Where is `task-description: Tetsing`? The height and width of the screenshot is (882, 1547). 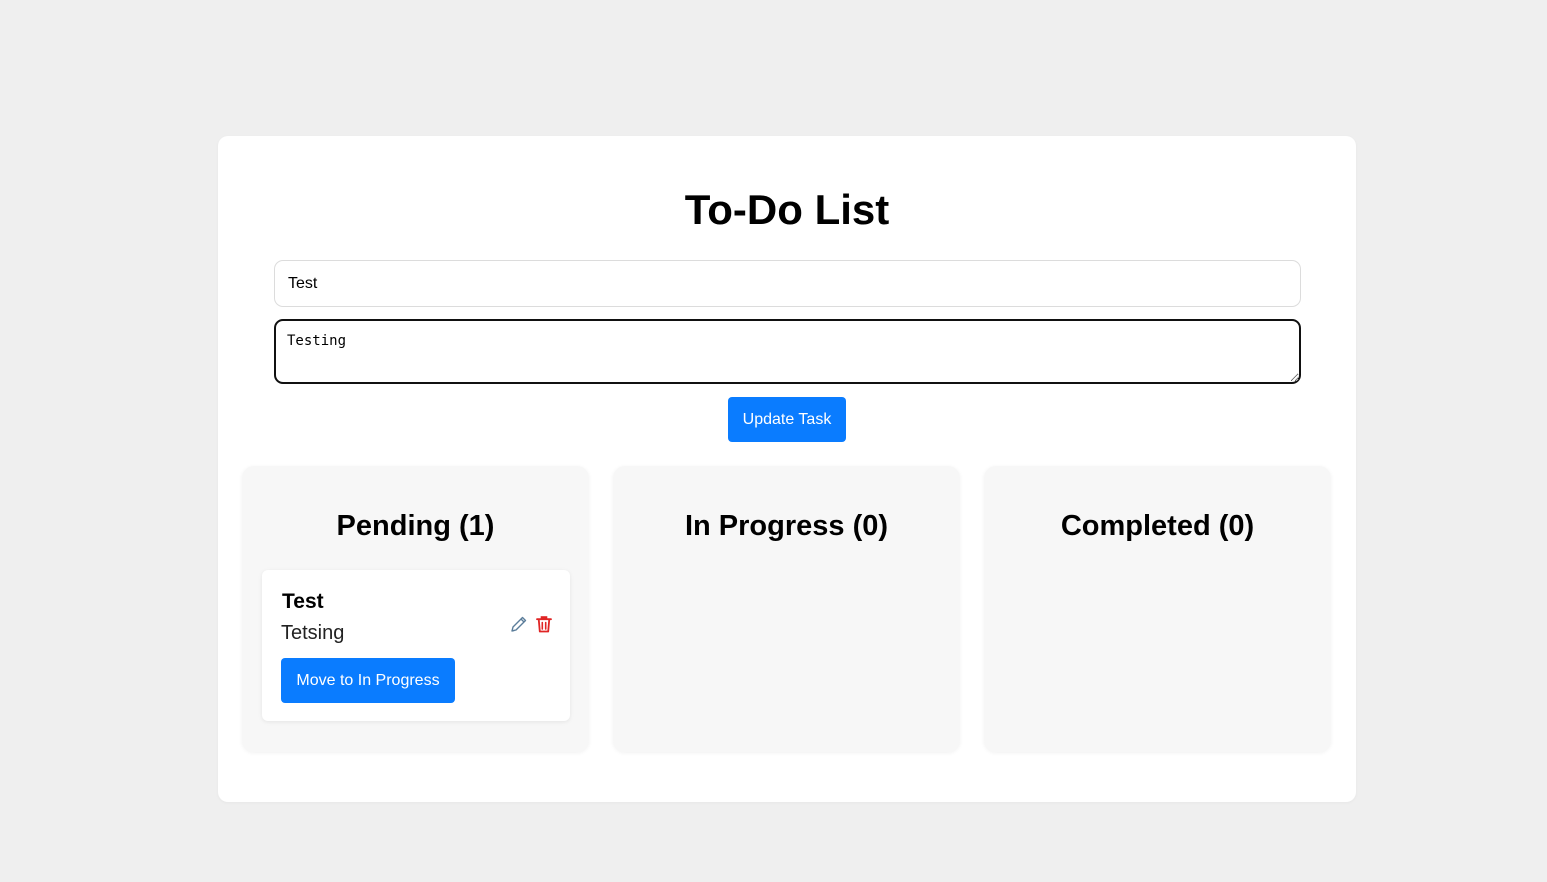 task-description: Tetsing is located at coordinates (313, 633).